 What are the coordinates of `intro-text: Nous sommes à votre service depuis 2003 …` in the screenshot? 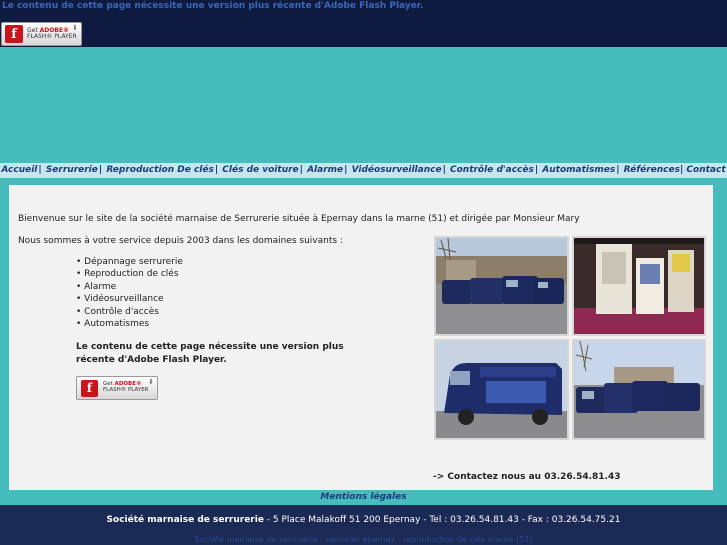 It's located at (180, 241).